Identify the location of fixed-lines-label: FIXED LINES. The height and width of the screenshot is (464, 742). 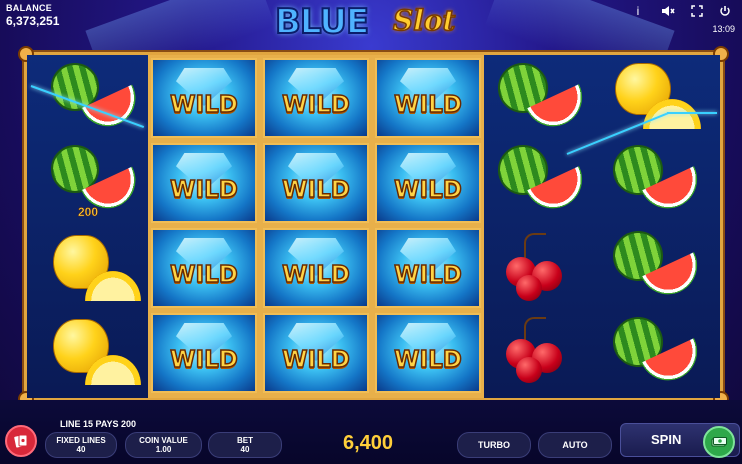
(81, 440).